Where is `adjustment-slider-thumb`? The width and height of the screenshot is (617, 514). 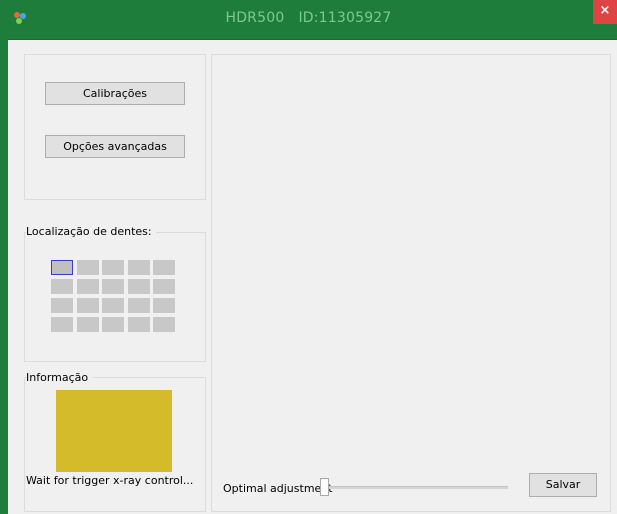 adjustment-slider-thumb is located at coordinates (324, 487).